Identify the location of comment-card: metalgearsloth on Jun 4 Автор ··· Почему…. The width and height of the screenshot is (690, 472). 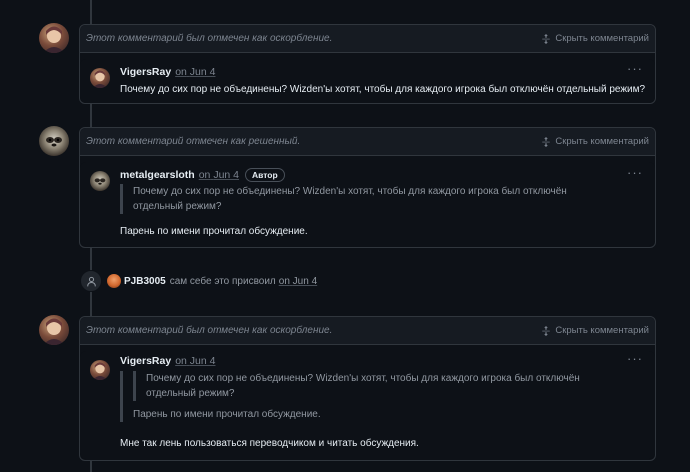
(367, 204).